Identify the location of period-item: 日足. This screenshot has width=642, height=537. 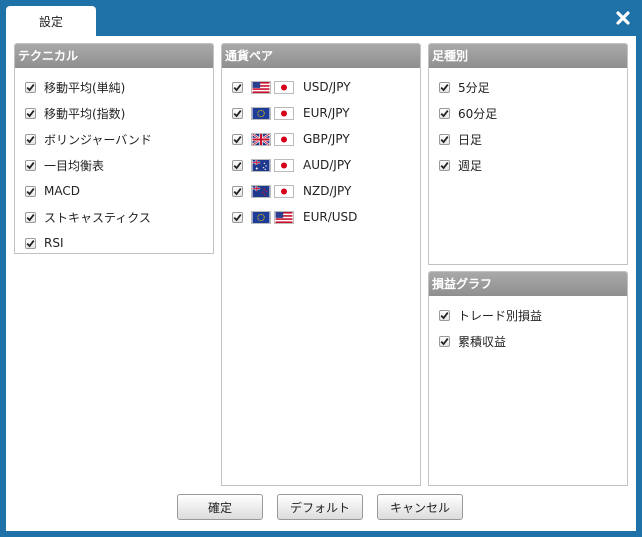
(528, 139).